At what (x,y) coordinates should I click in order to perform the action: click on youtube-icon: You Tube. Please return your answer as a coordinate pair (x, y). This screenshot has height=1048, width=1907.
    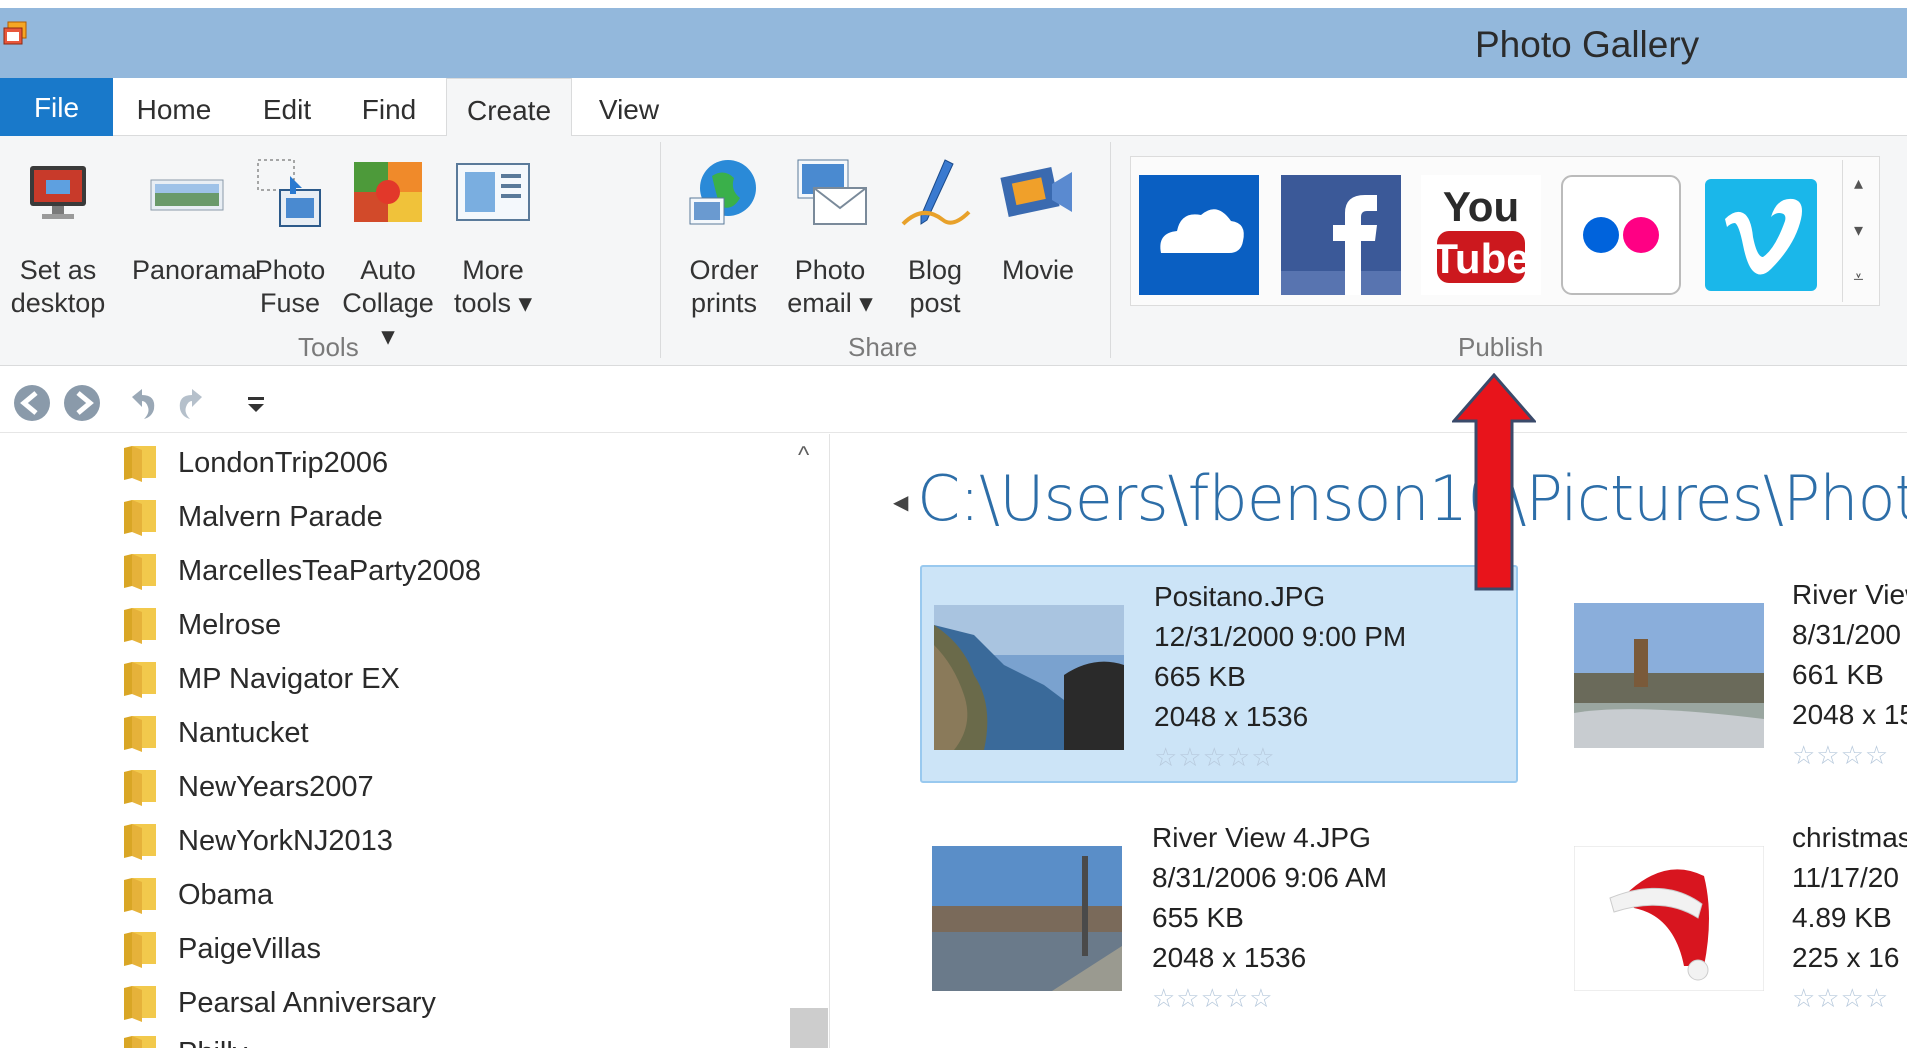
    Looking at the image, I should click on (1481, 235).